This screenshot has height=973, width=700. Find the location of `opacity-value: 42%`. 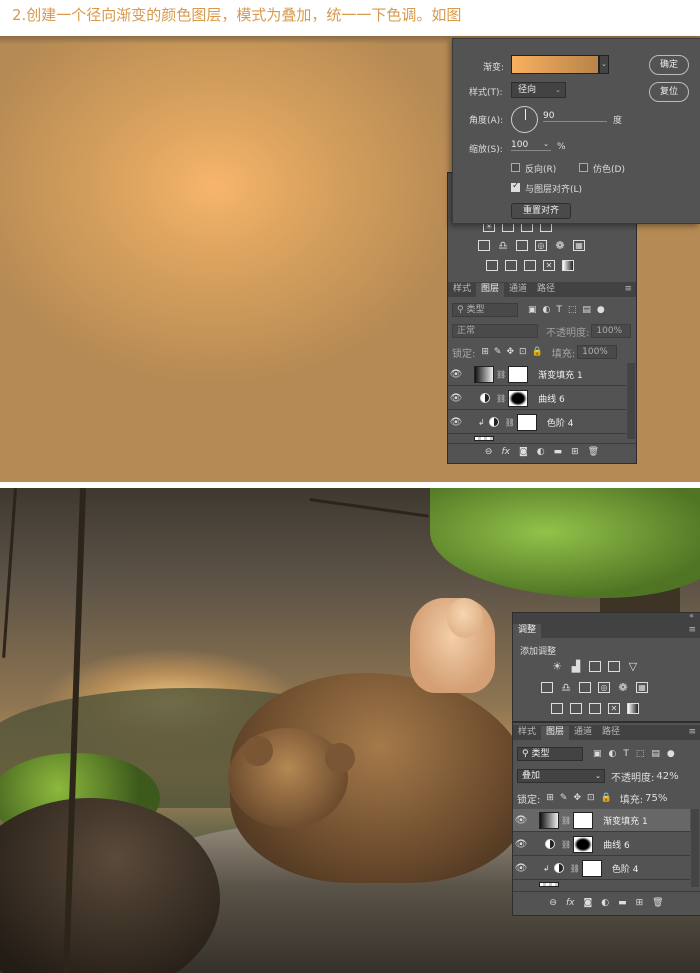

opacity-value: 42% is located at coordinates (667, 776).